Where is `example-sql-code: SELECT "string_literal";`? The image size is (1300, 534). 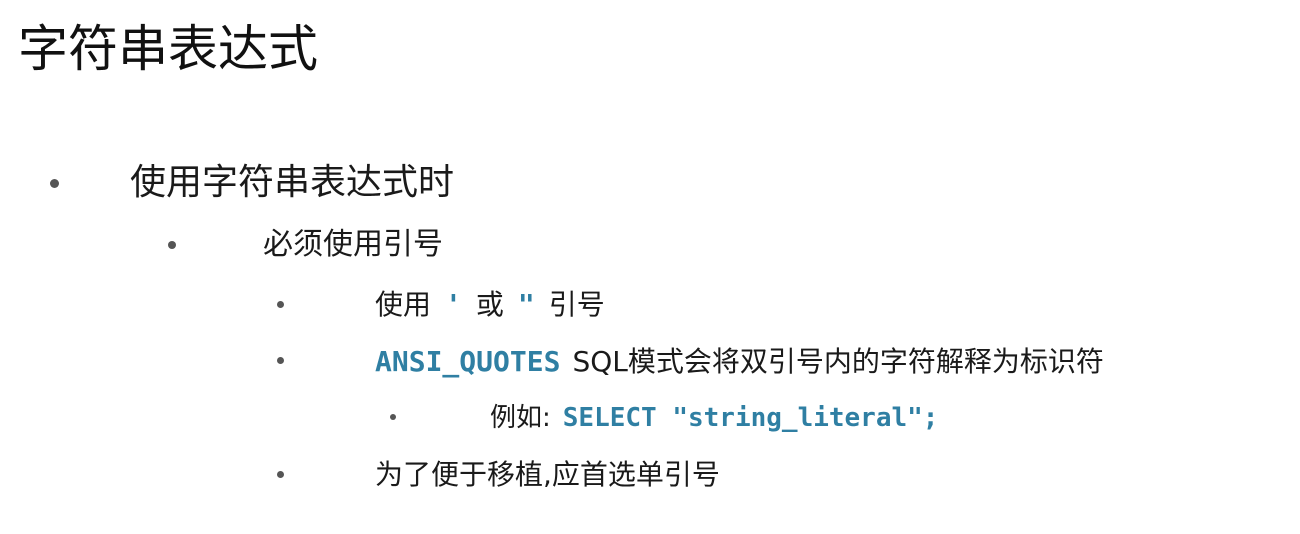 example-sql-code: SELECT "string_literal"; is located at coordinates (750, 418).